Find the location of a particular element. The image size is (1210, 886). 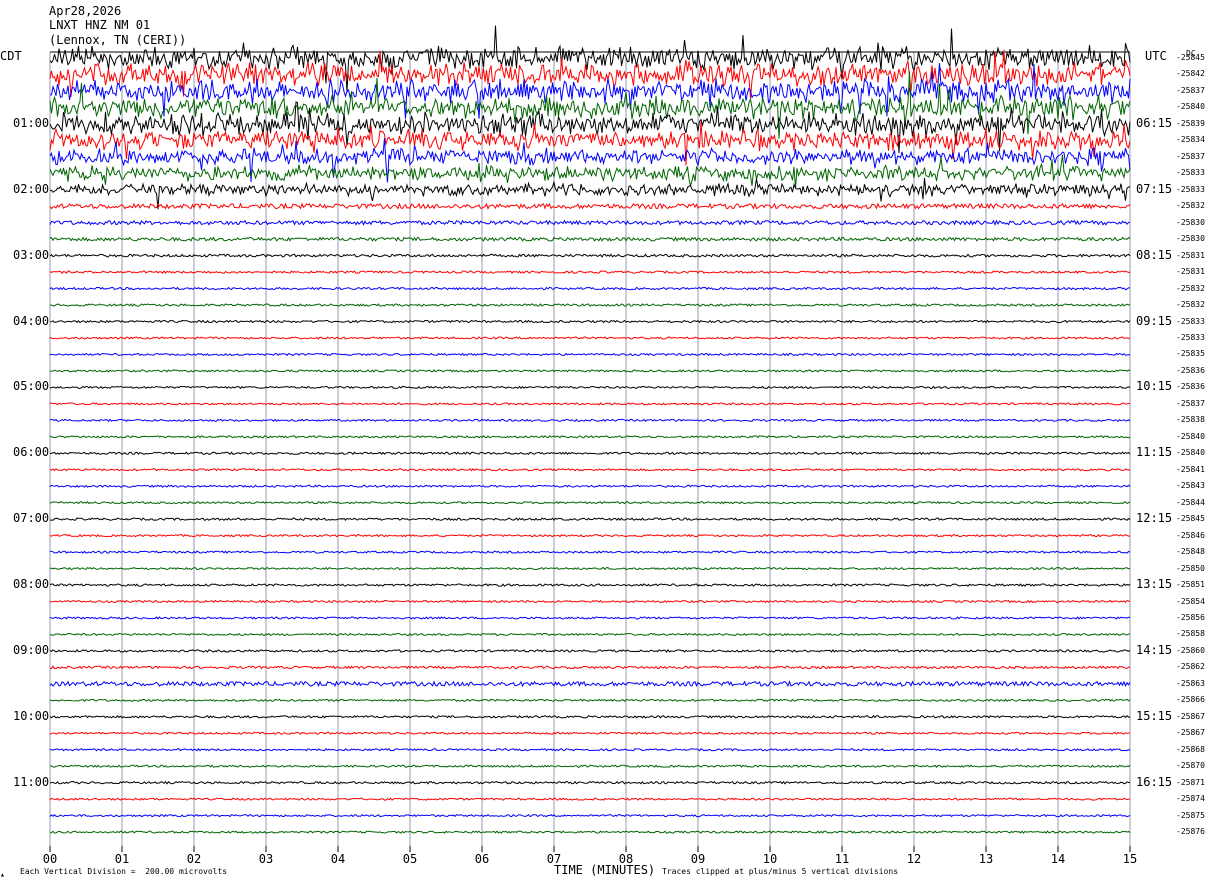

dc-offset-label: -25834 is located at coordinates (1190, 140).